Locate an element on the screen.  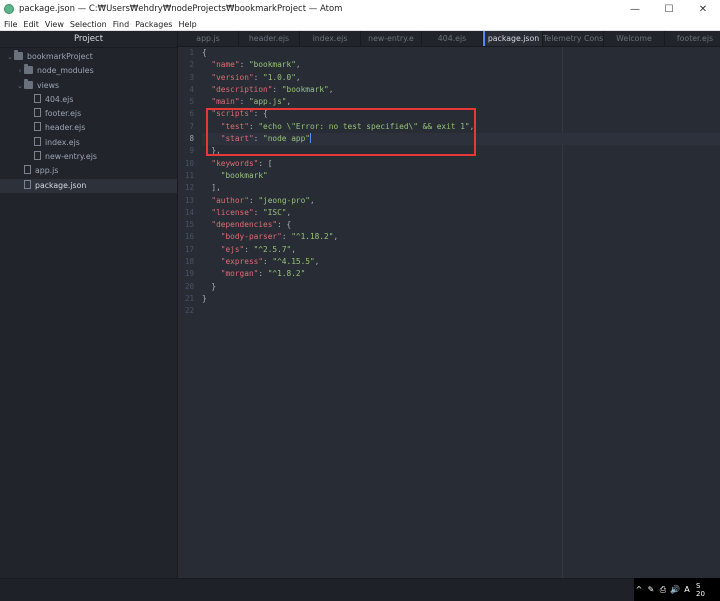
code-line: "version": "1.0.0", is located at coordinates (461, 78).